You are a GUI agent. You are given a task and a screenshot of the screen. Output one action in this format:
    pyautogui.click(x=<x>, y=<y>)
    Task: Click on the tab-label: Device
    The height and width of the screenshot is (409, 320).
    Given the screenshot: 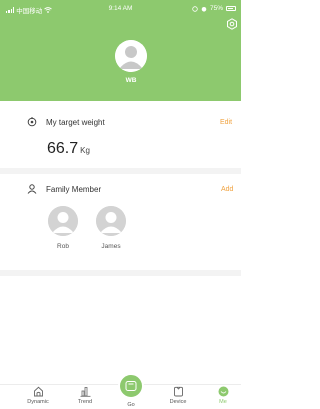 What is the action you would take?
    pyautogui.click(x=178, y=402)
    